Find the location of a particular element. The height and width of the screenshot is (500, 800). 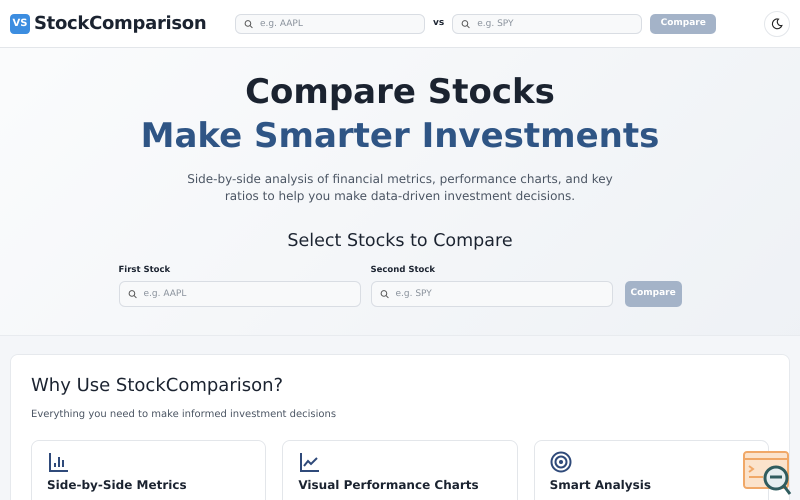

bar-chart-icon is located at coordinates (58, 461).